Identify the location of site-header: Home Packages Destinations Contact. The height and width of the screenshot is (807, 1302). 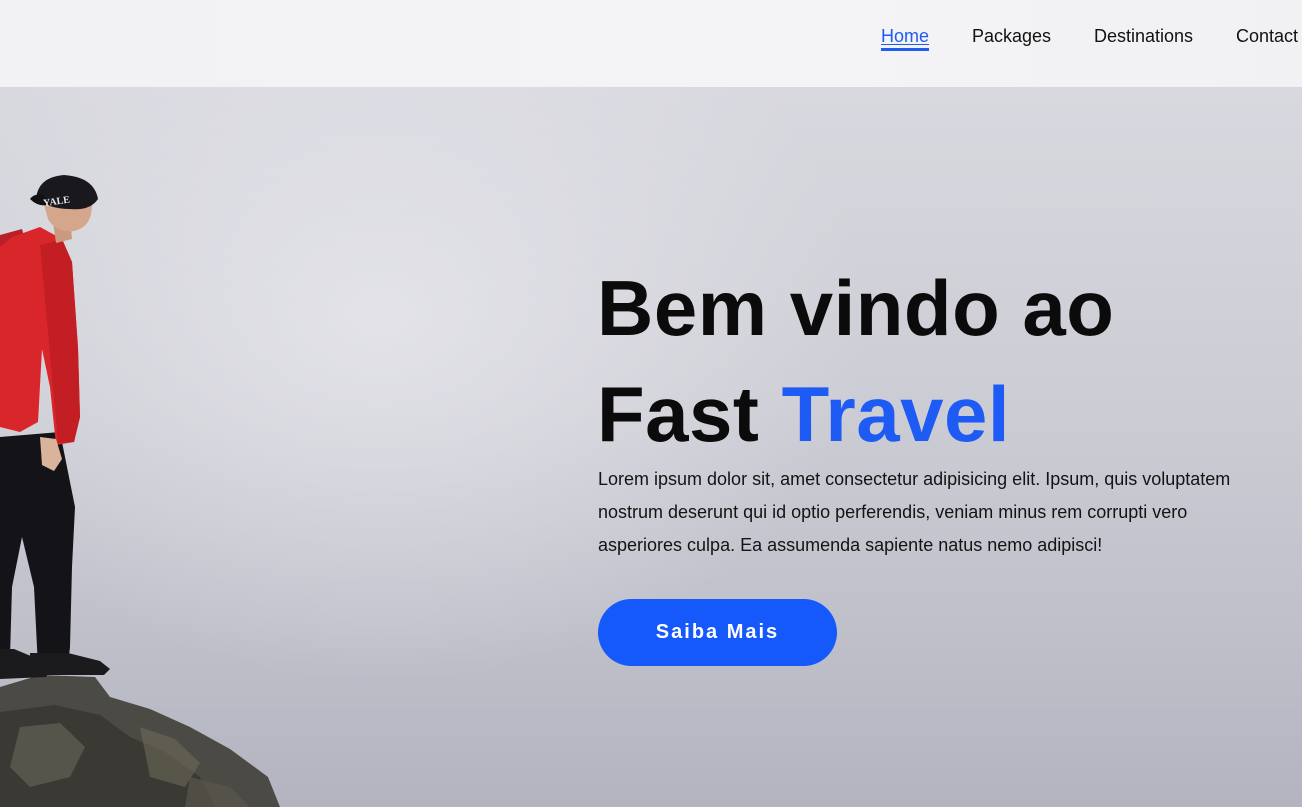
(651, 43).